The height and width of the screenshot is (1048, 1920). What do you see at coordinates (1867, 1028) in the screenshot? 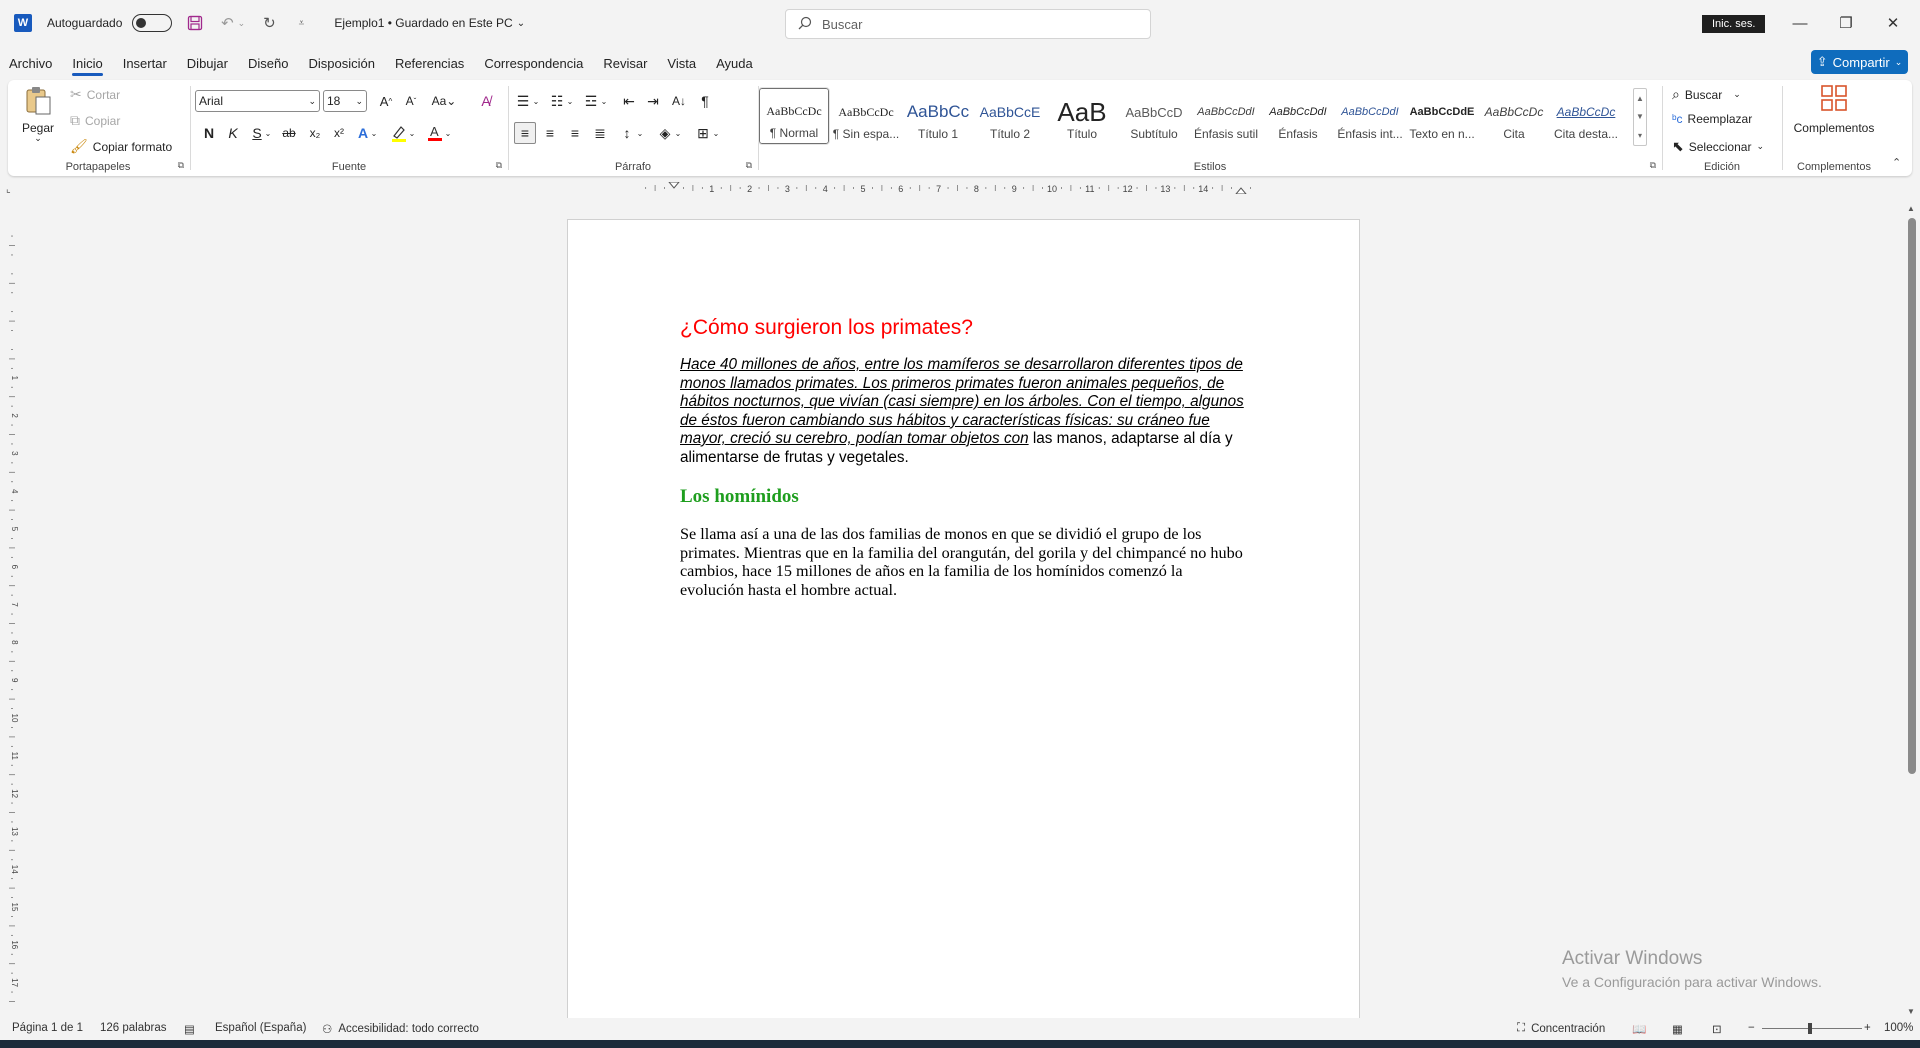
I see `zoom-in-icon: +` at bounding box center [1867, 1028].